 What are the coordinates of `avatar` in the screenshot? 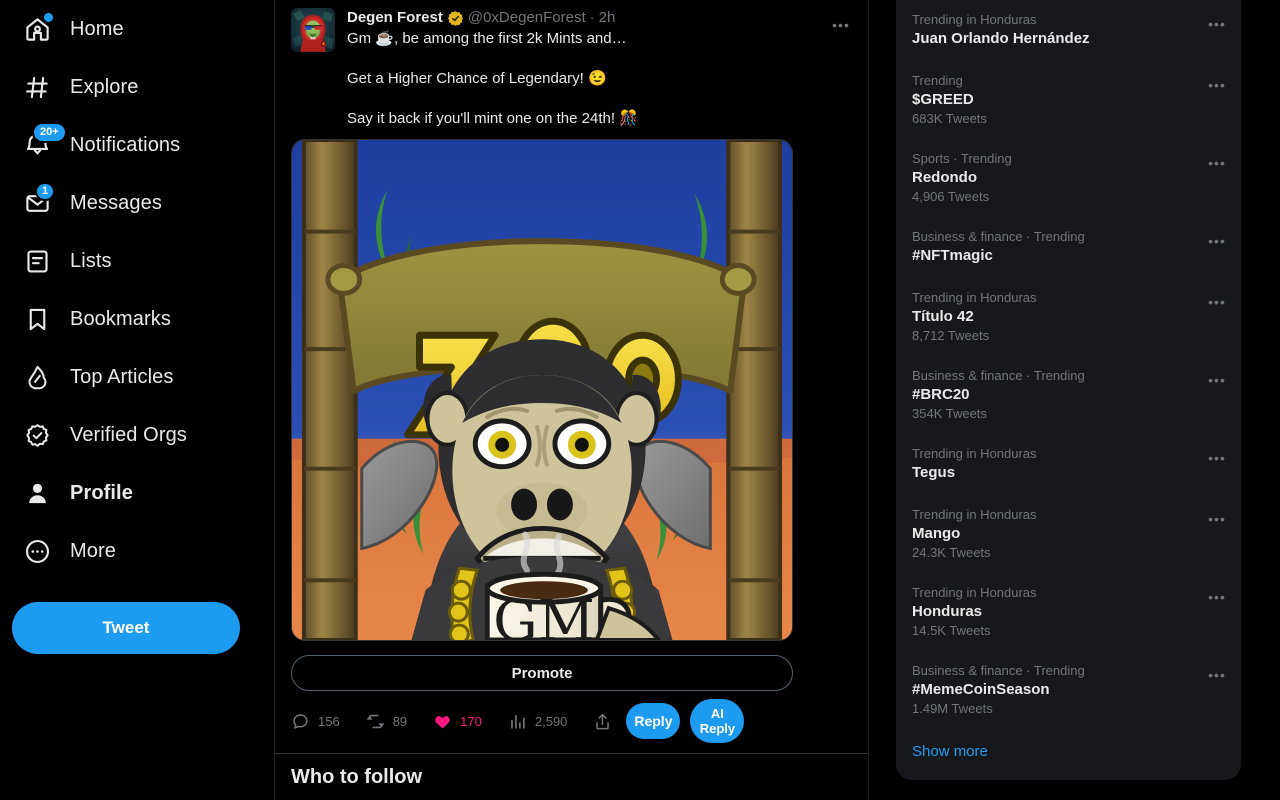 It's located at (313, 30).